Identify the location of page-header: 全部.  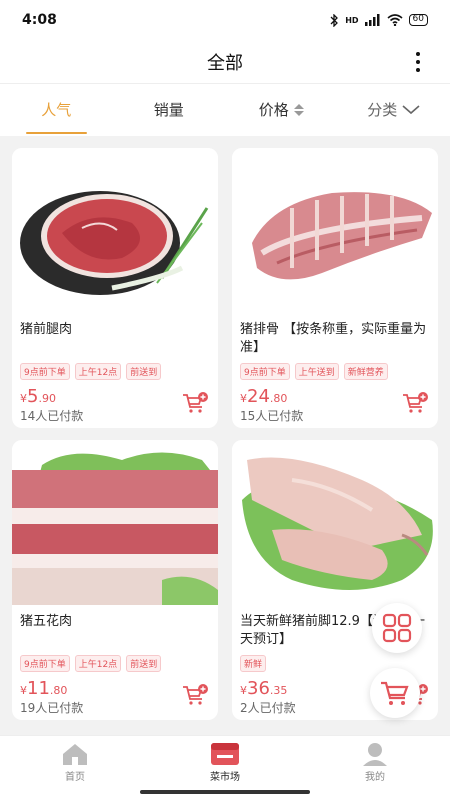
(225, 62).